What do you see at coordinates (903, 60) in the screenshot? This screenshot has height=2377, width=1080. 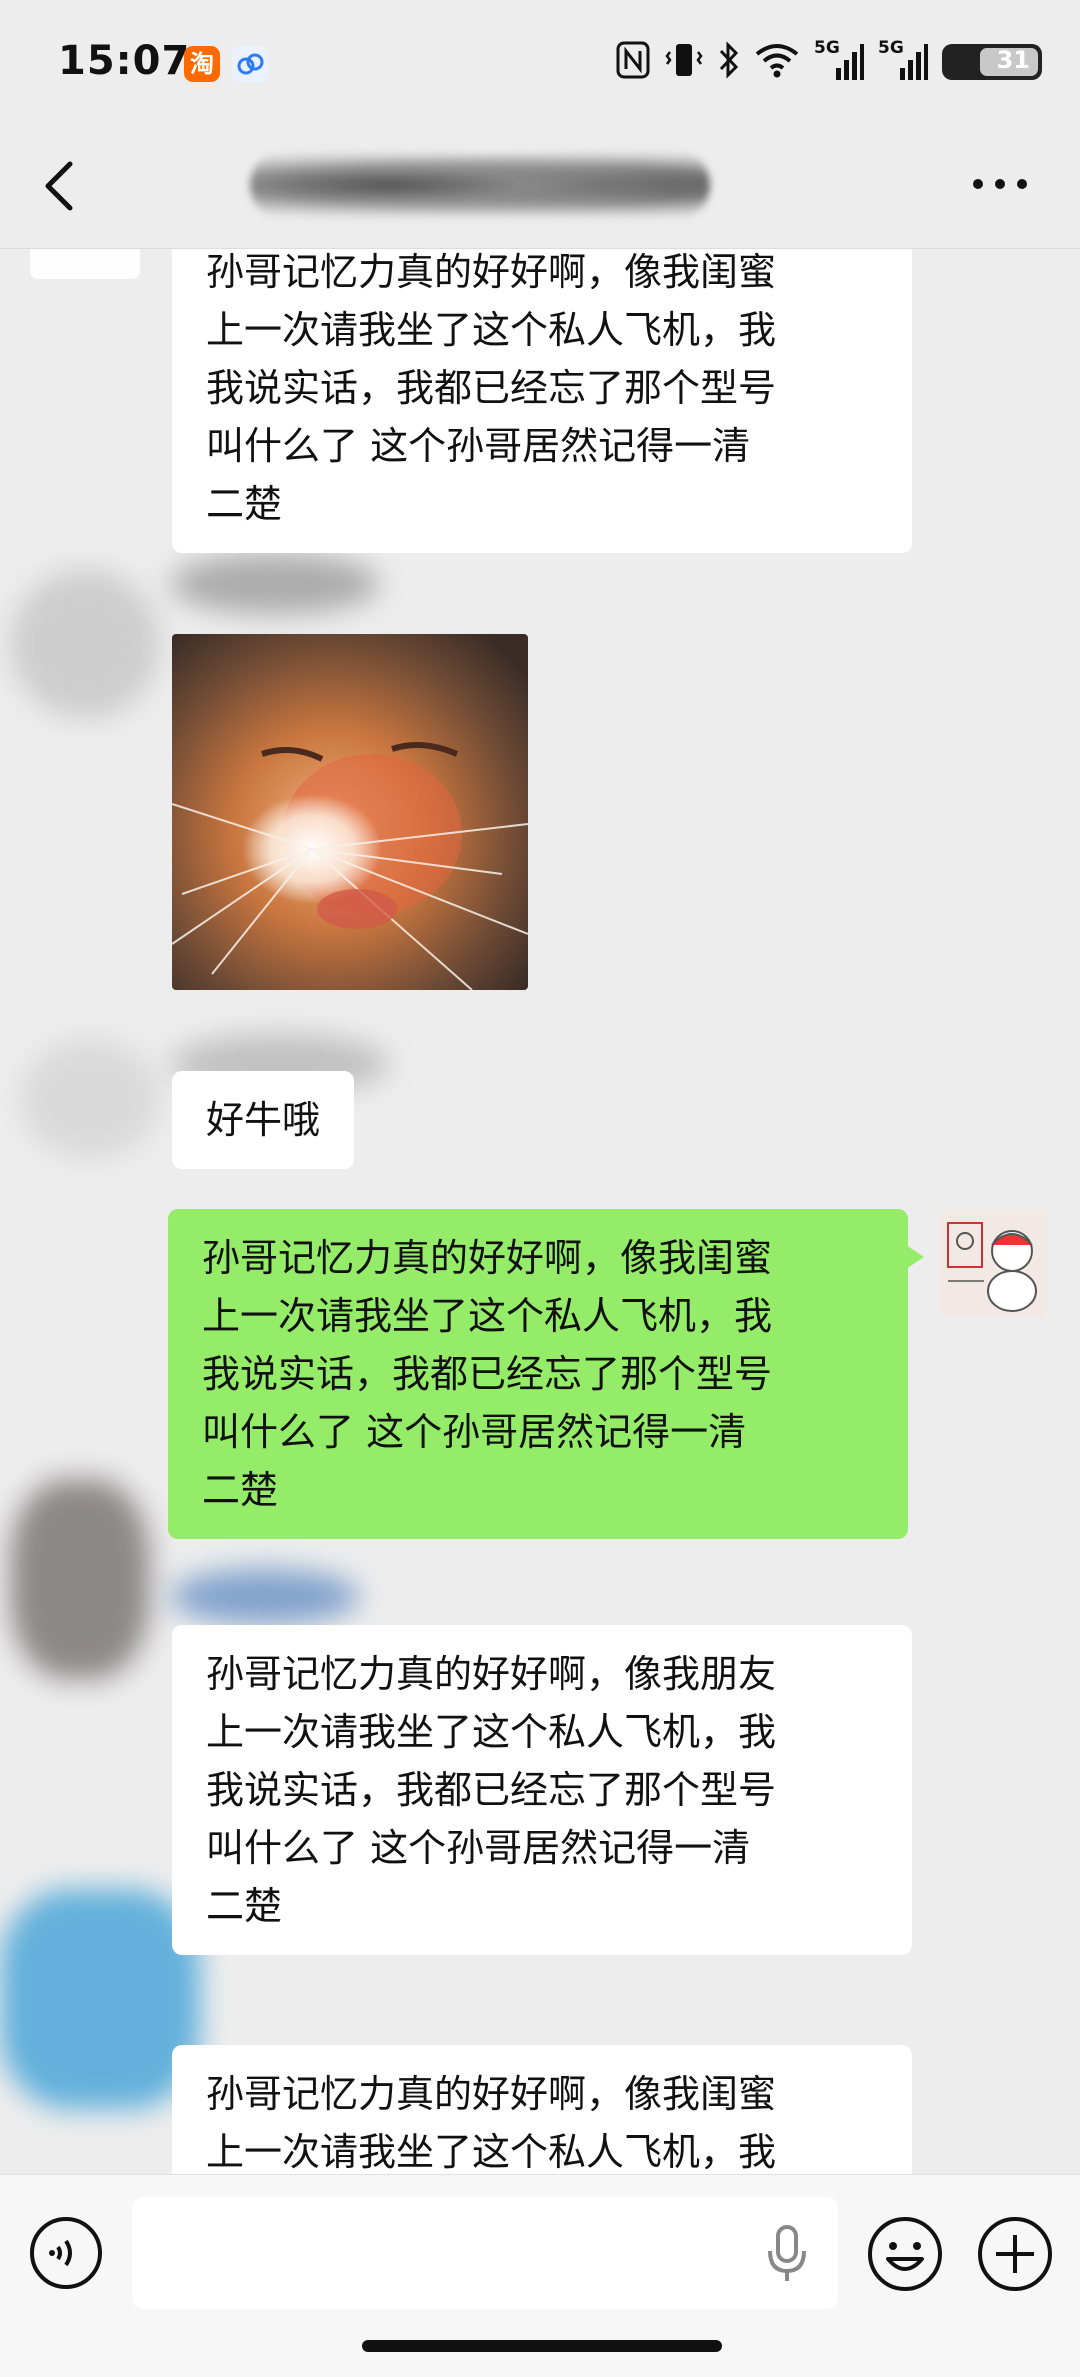 I see `signal-5g-icon-2: 5G` at bounding box center [903, 60].